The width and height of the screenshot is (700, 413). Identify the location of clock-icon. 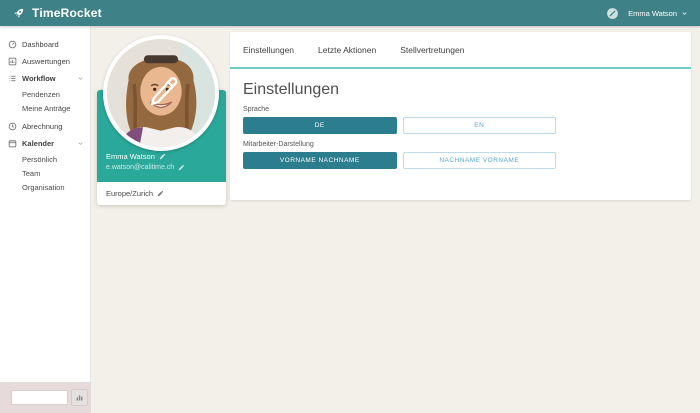
(12, 126).